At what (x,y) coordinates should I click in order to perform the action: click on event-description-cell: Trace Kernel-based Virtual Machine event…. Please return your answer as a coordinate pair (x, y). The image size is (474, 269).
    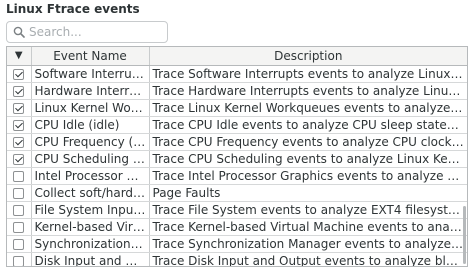
    Looking at the image, I should click on (308, 227).